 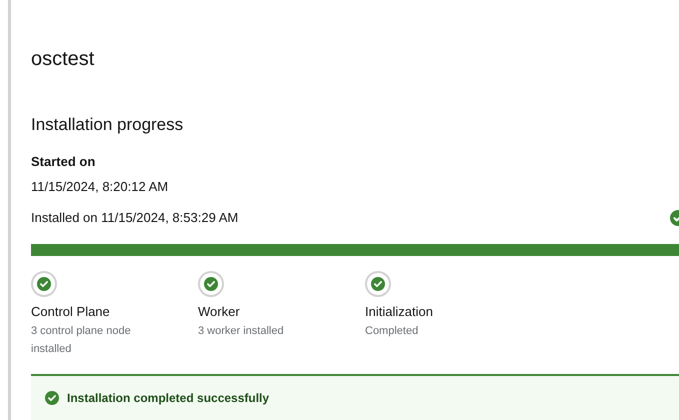 What do you see at coordinates (168, 398) in the screenshot?
I see `alert-message: Installation completed successfully` at bounding box center [168, 398].